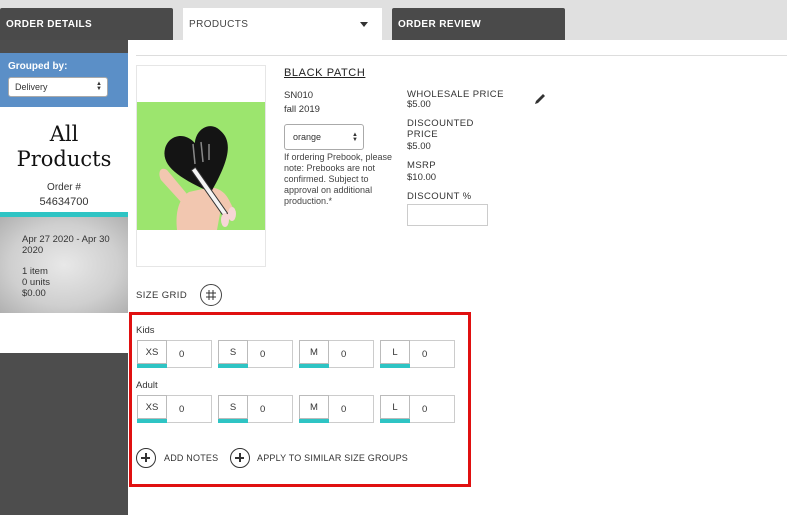 The width and height of the screenshot is (787, 515). Describe the element at coordinates (147, 385) in the screenshot. I see `size-group-label-adult: Adult` at that location.